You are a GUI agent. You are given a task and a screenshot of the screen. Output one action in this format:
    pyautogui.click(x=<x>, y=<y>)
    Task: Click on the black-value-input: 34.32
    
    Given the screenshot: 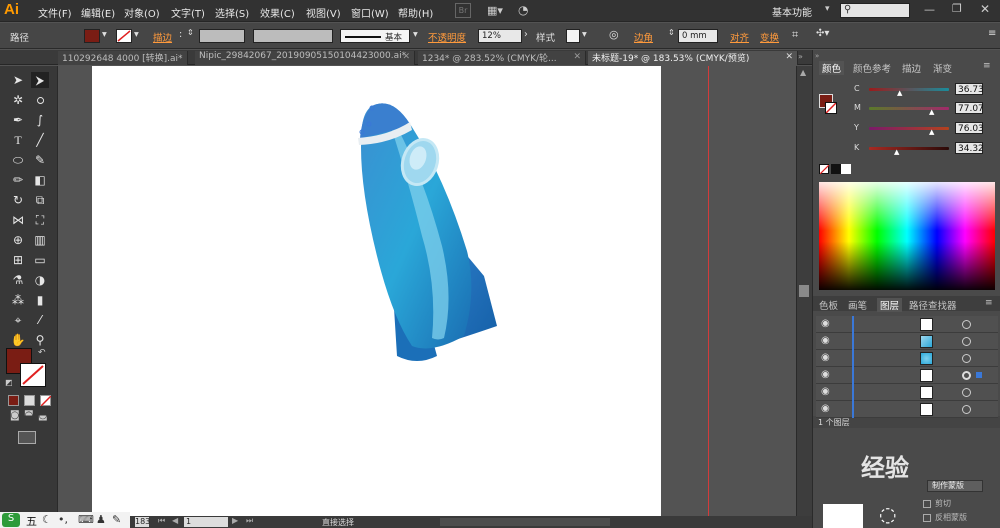 What is the action you would take?
    pyautogui.click(x=969, y=148)
    